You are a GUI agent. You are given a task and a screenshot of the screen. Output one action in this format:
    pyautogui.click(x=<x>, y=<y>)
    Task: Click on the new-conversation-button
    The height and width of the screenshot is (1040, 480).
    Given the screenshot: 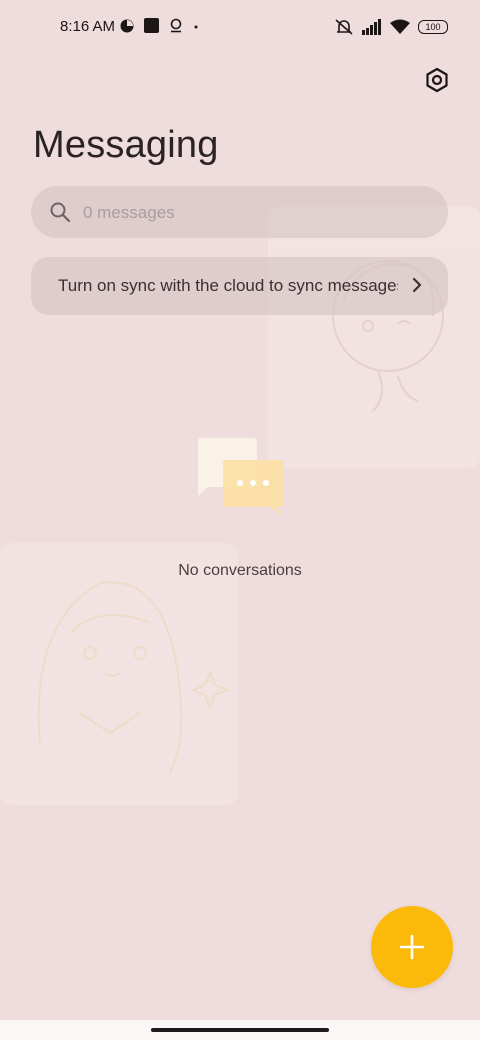 What is the action you would take?
    pyautogui.click(x=412, y=947)
    